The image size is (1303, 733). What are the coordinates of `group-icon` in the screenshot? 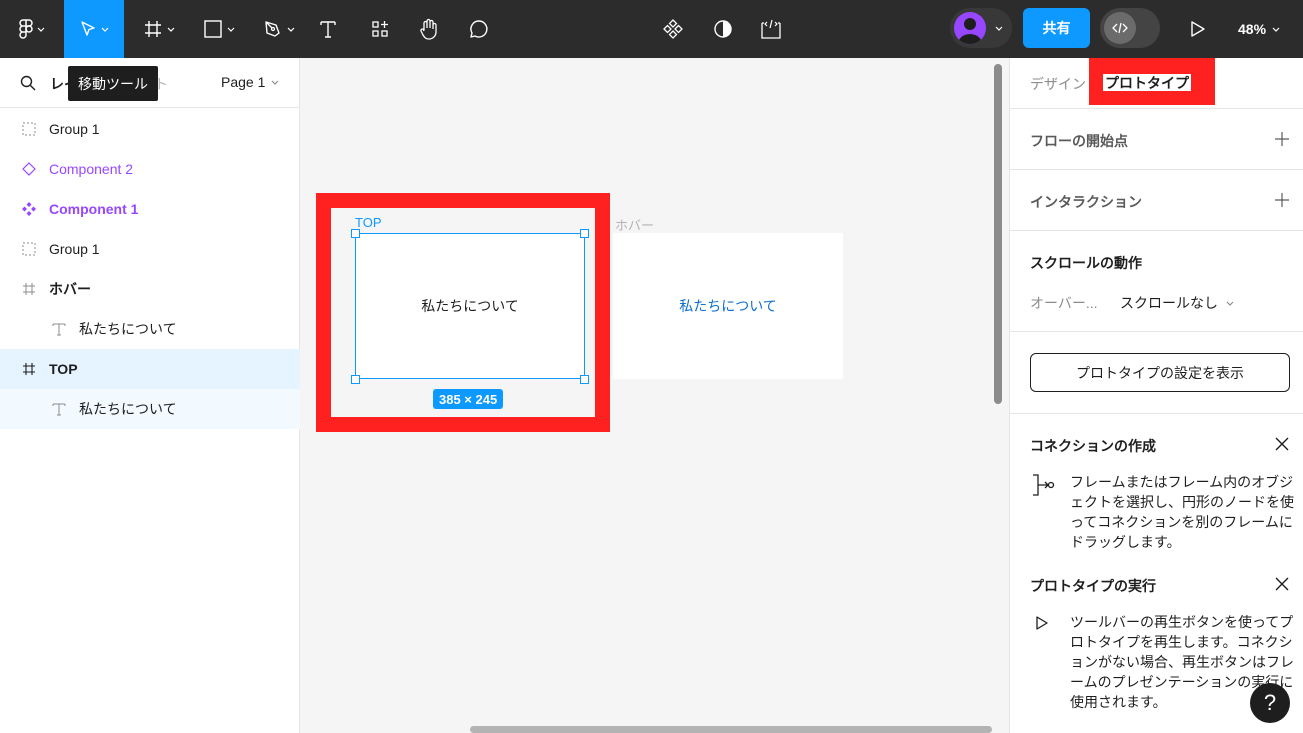 It's located at (29, 129).